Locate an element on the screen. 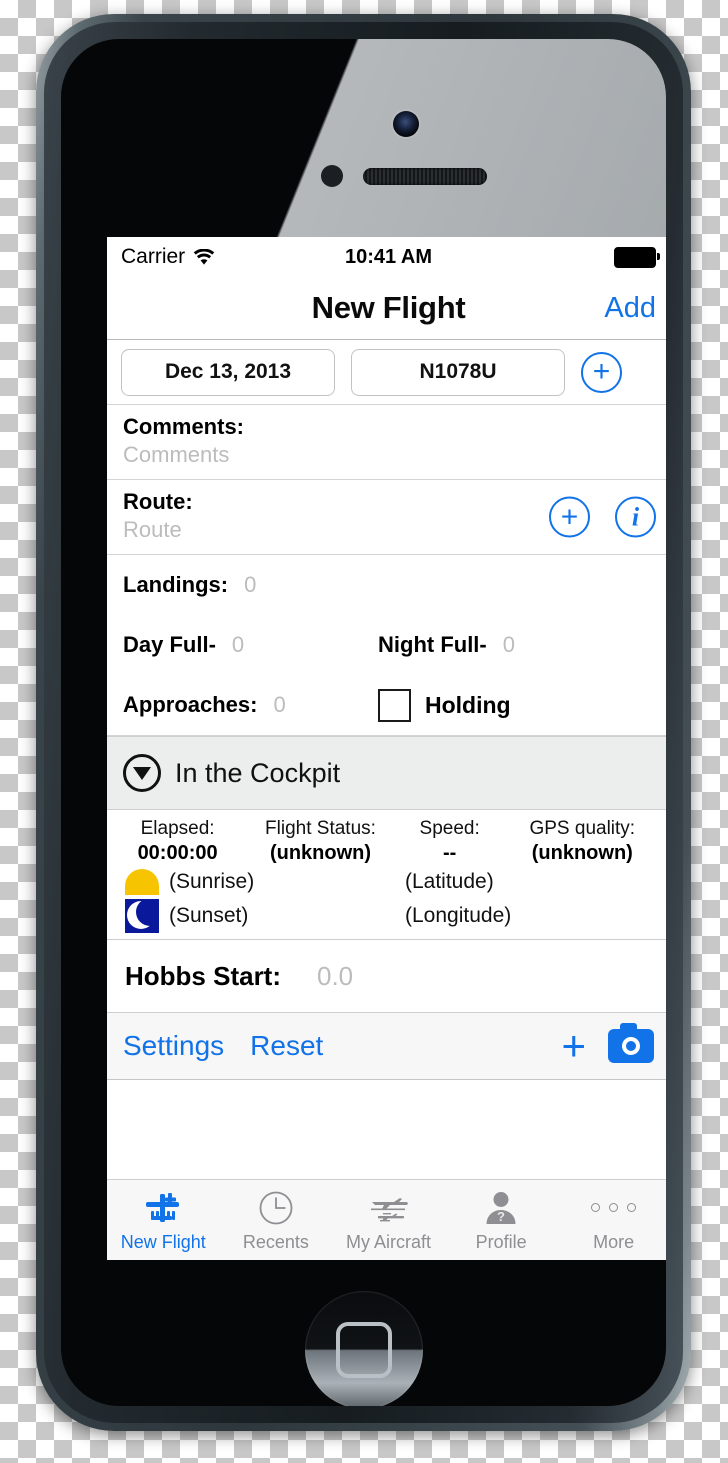 This screenshot has width=728, height=1463. sun-icon is located at coordinates (142, 882).